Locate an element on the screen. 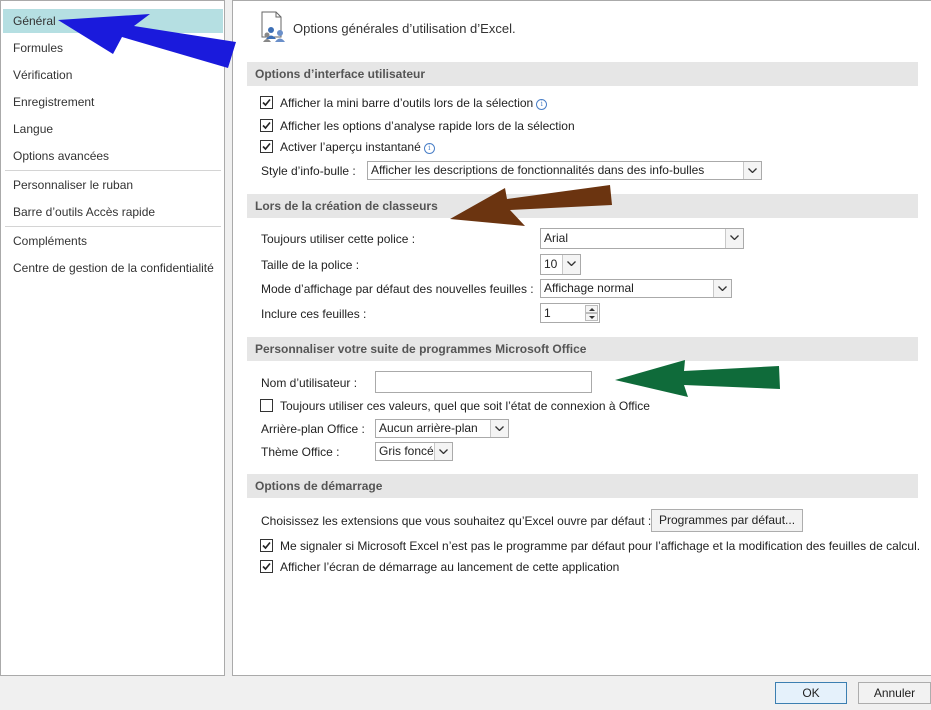 Image resolution: width=931 pixels, height=710 pixels. sheet-count-spinner: 1 is located at coordinates (570, 313).